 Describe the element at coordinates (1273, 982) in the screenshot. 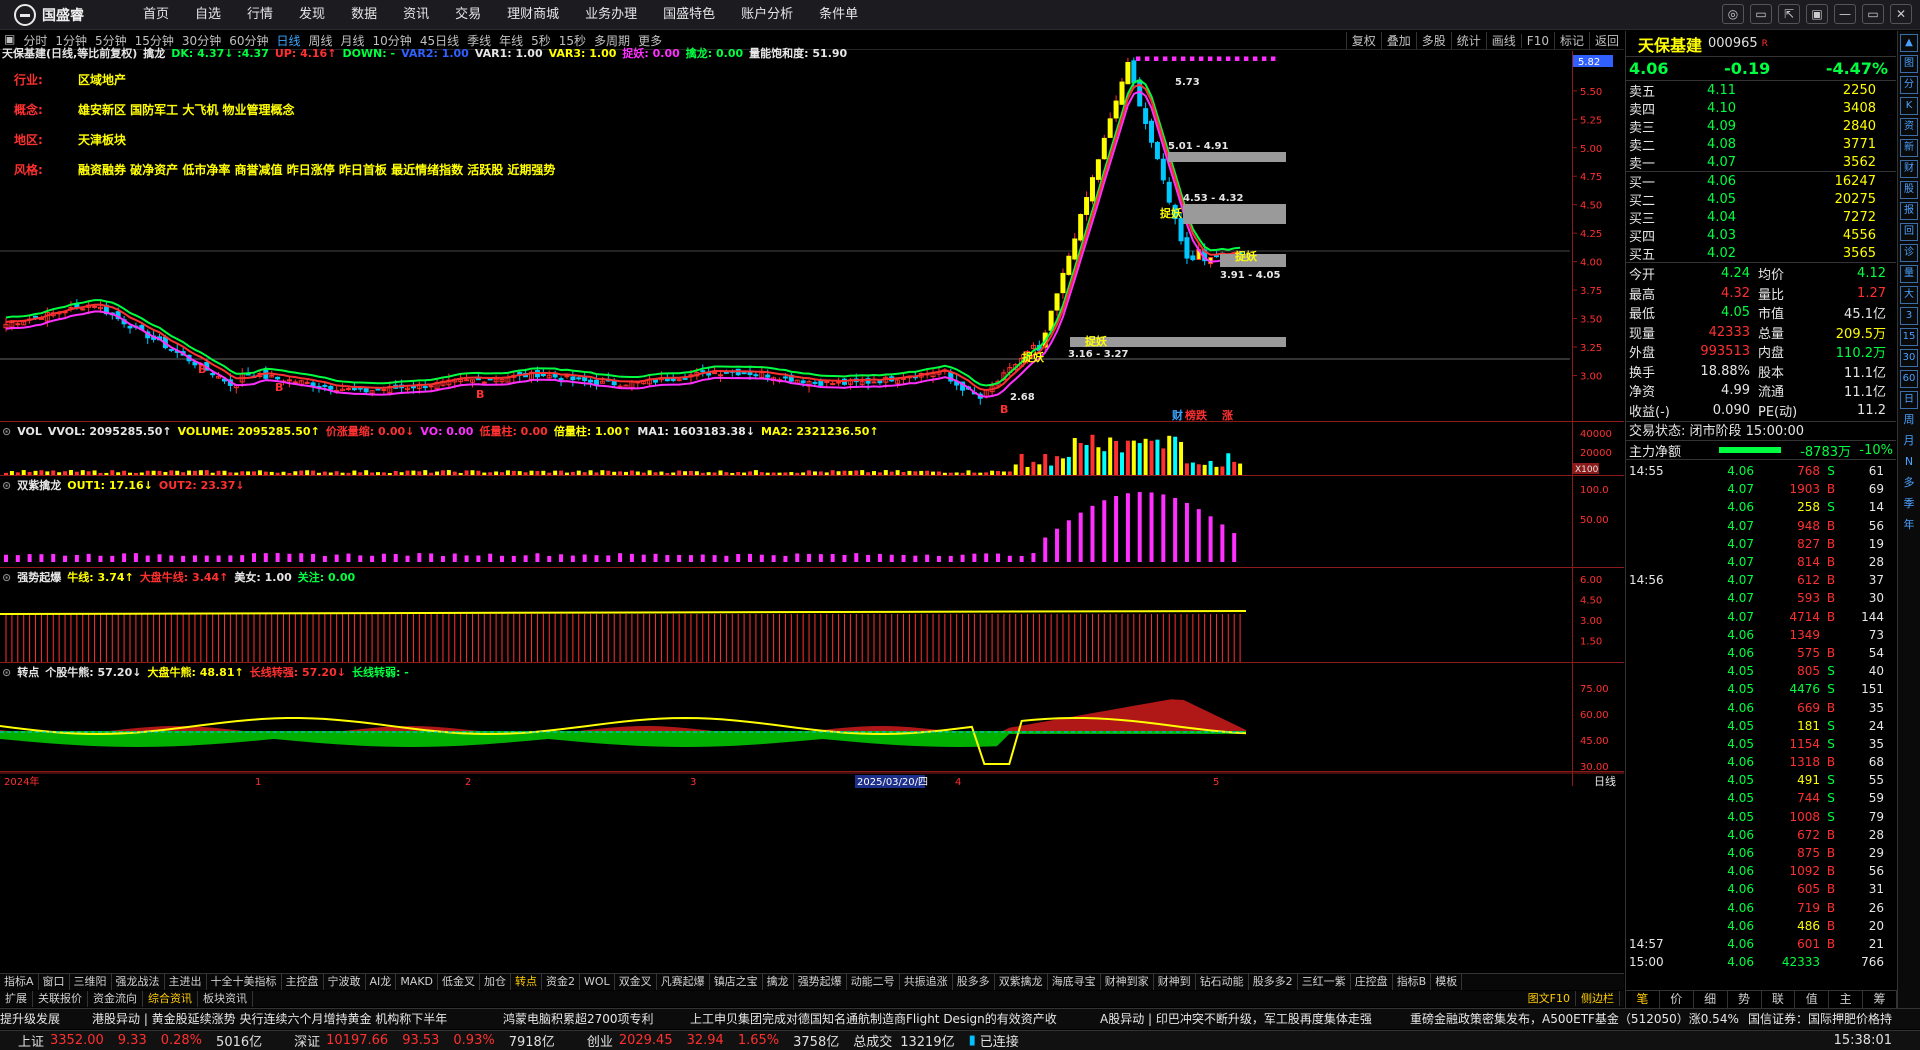

I see `indicator-tab-28: 股多多2` at that location.